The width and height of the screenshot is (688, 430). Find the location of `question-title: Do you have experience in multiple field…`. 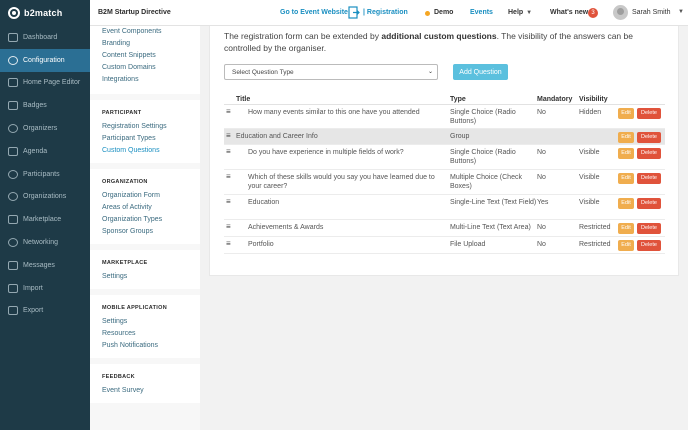

question-title: Do you have experience in multiple field… is located at coordinates (343, 157).